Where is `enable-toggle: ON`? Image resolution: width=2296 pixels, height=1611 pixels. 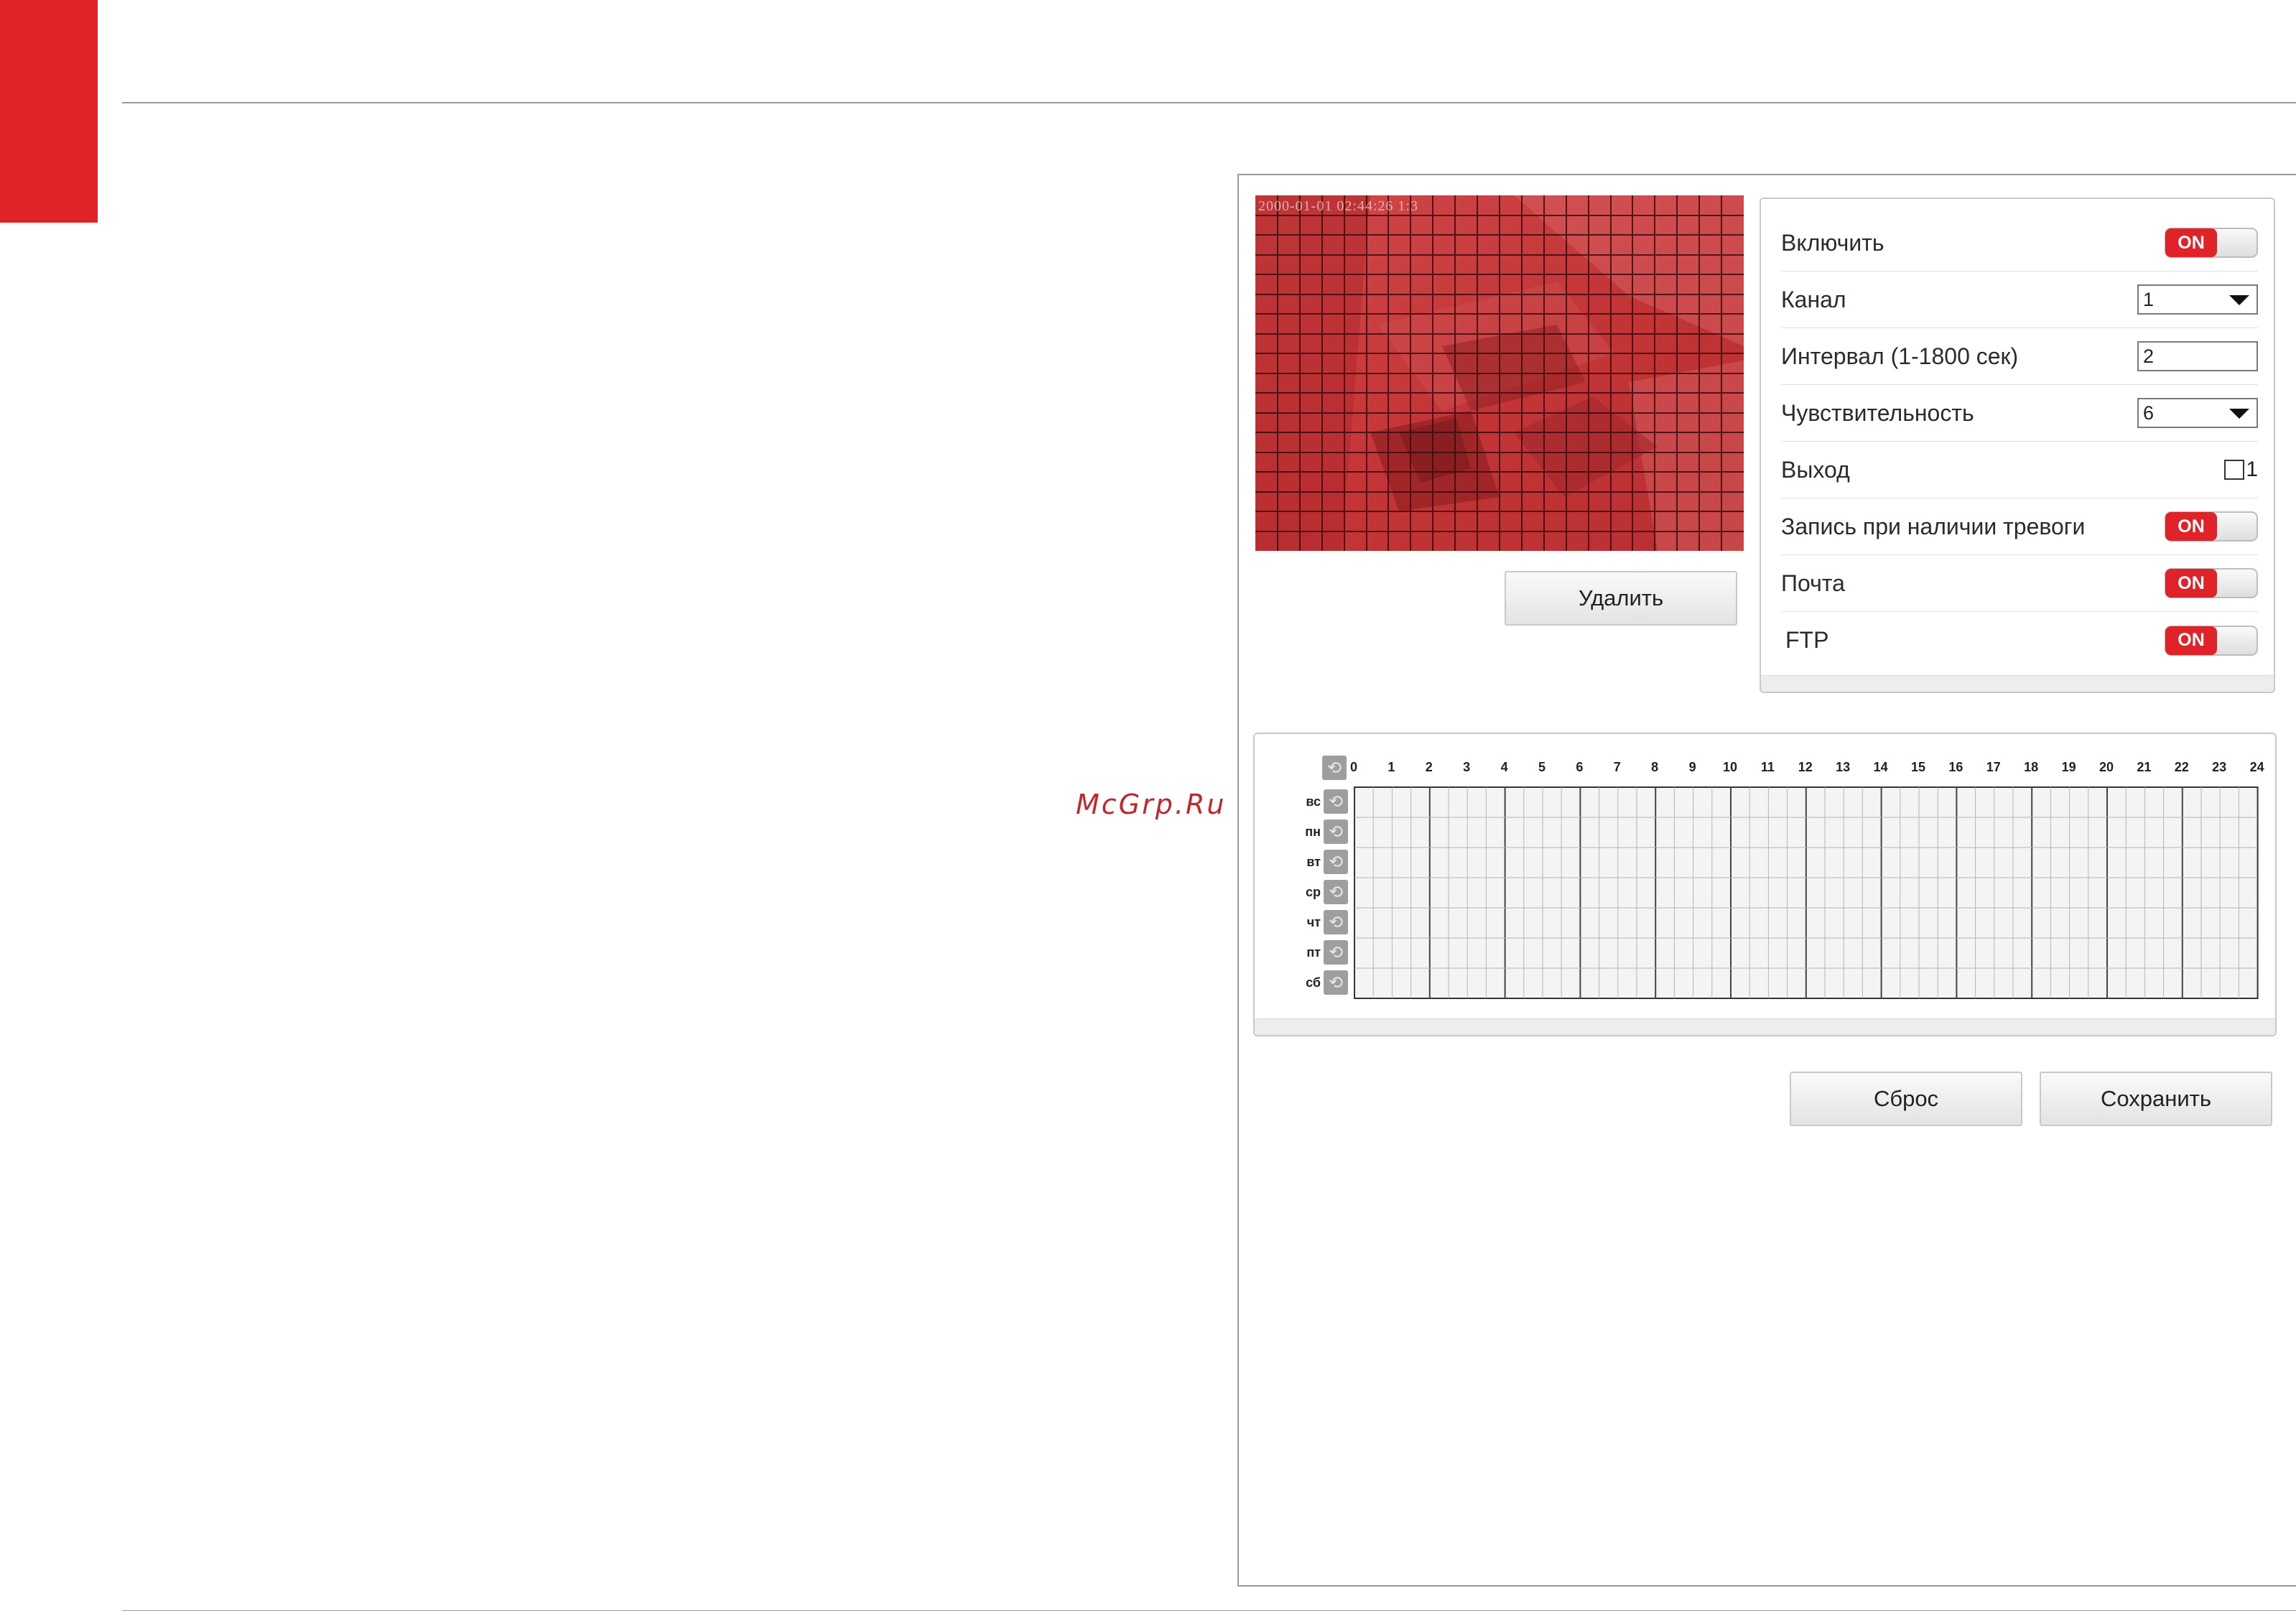 enable-toggle: ON is located at coordinates (2211, 243).